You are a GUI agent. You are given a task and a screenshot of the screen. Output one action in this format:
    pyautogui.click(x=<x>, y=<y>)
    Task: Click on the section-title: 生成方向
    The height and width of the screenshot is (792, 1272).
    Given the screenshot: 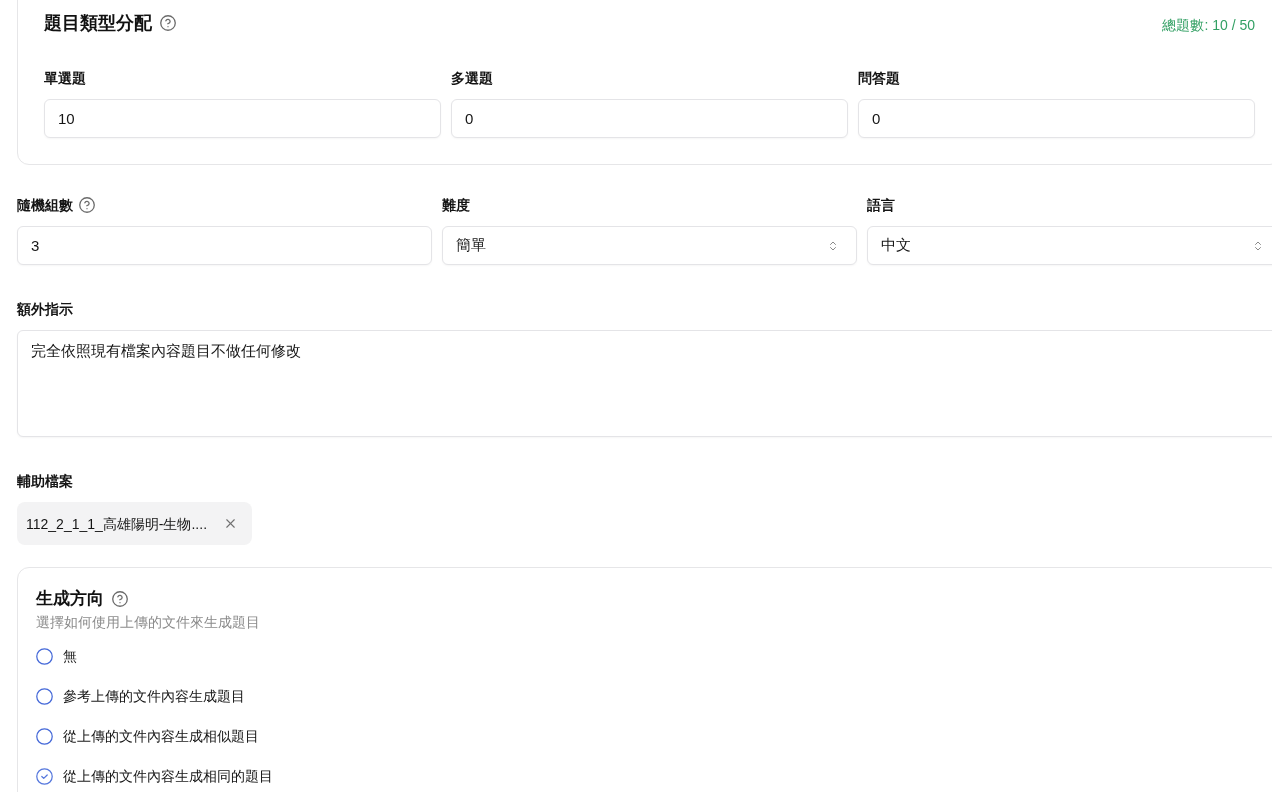 What is the action you would take?
    pyautogui.click(x=70, y=599)
    